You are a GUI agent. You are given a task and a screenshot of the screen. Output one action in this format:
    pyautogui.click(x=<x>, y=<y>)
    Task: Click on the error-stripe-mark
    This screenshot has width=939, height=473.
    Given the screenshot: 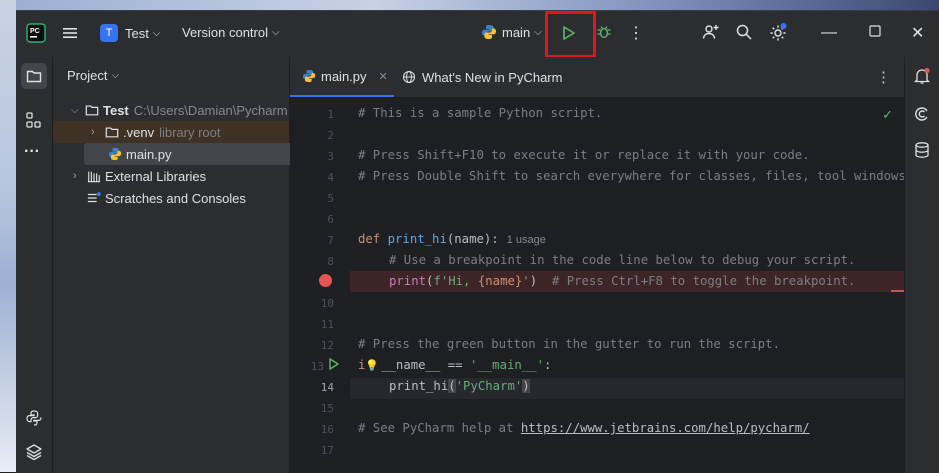 What is the action you would take?
    pyautogui.click(x=898, y=291)
    